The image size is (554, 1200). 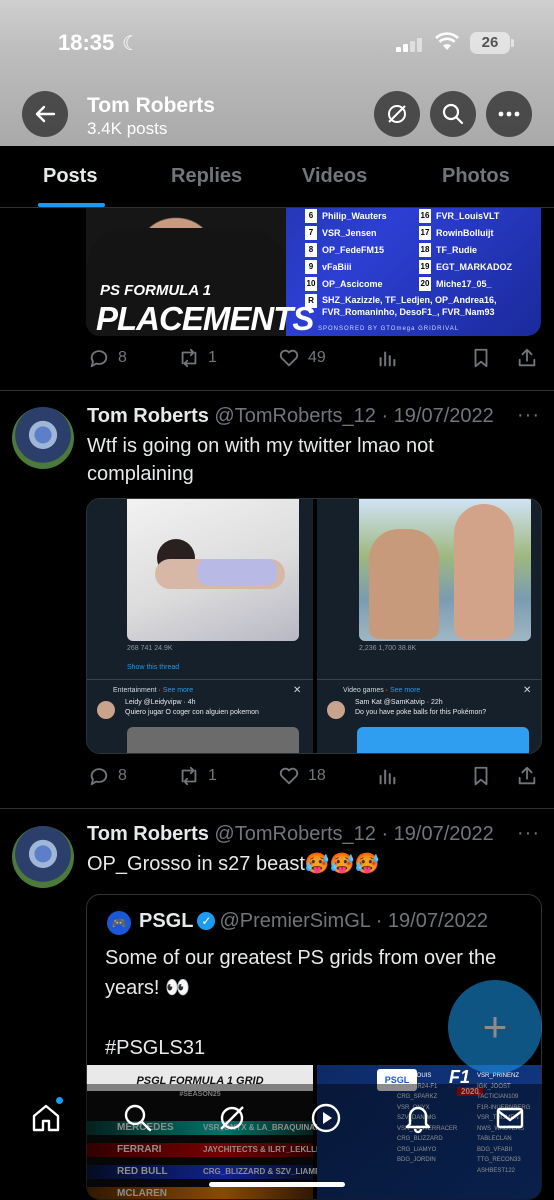 What do you see at coordinates (311, 250) in the screenshot?
I see `position-number: 8` at bounding box center [311, 250].